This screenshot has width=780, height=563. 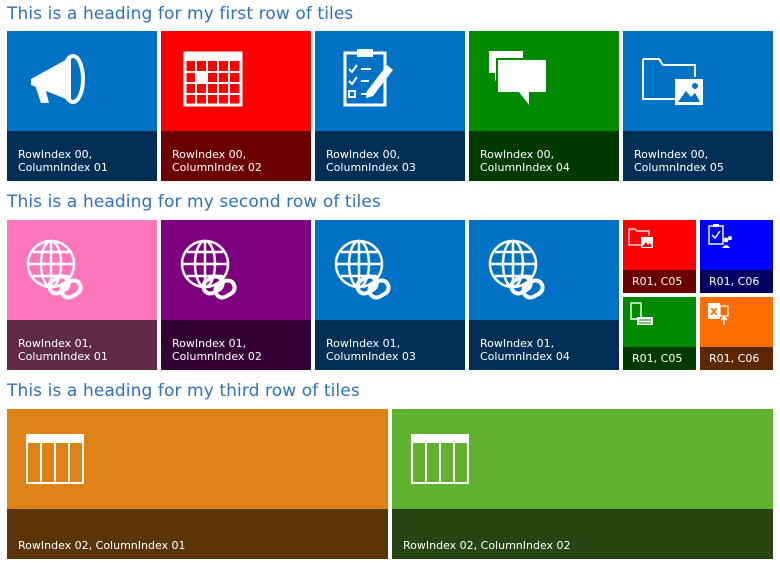 I want to click on tile-label: RowIndex 00, ColumnIndex 03, so click(x=390, y=156).